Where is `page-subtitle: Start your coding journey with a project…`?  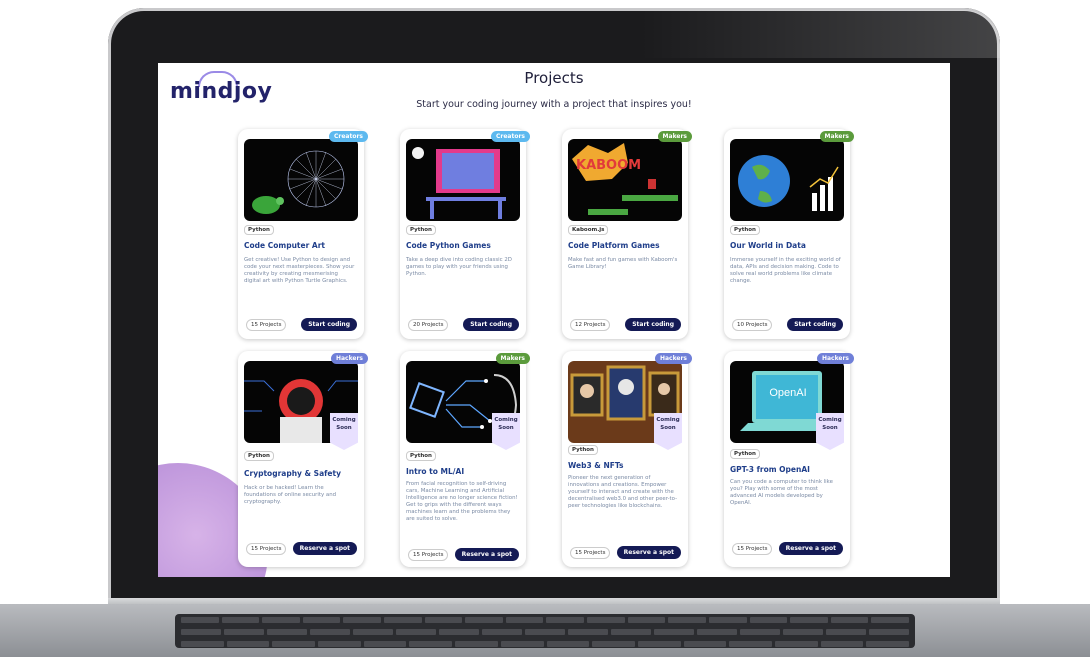 page-subtitle: Start your coding journey with a project… is located at coordinates (554, 104).